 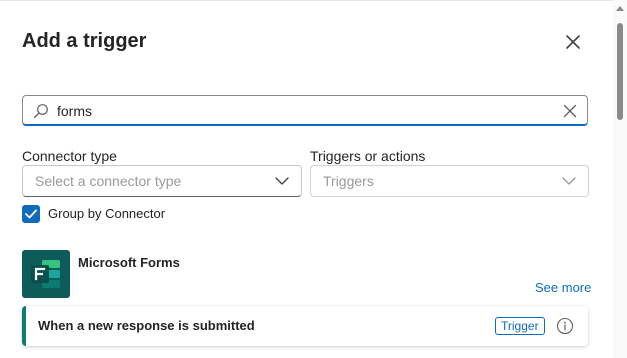 What do you see at coordinates (620, 179) in the screenshot?
I see `scrollbar` at bounding box center [620, 179].